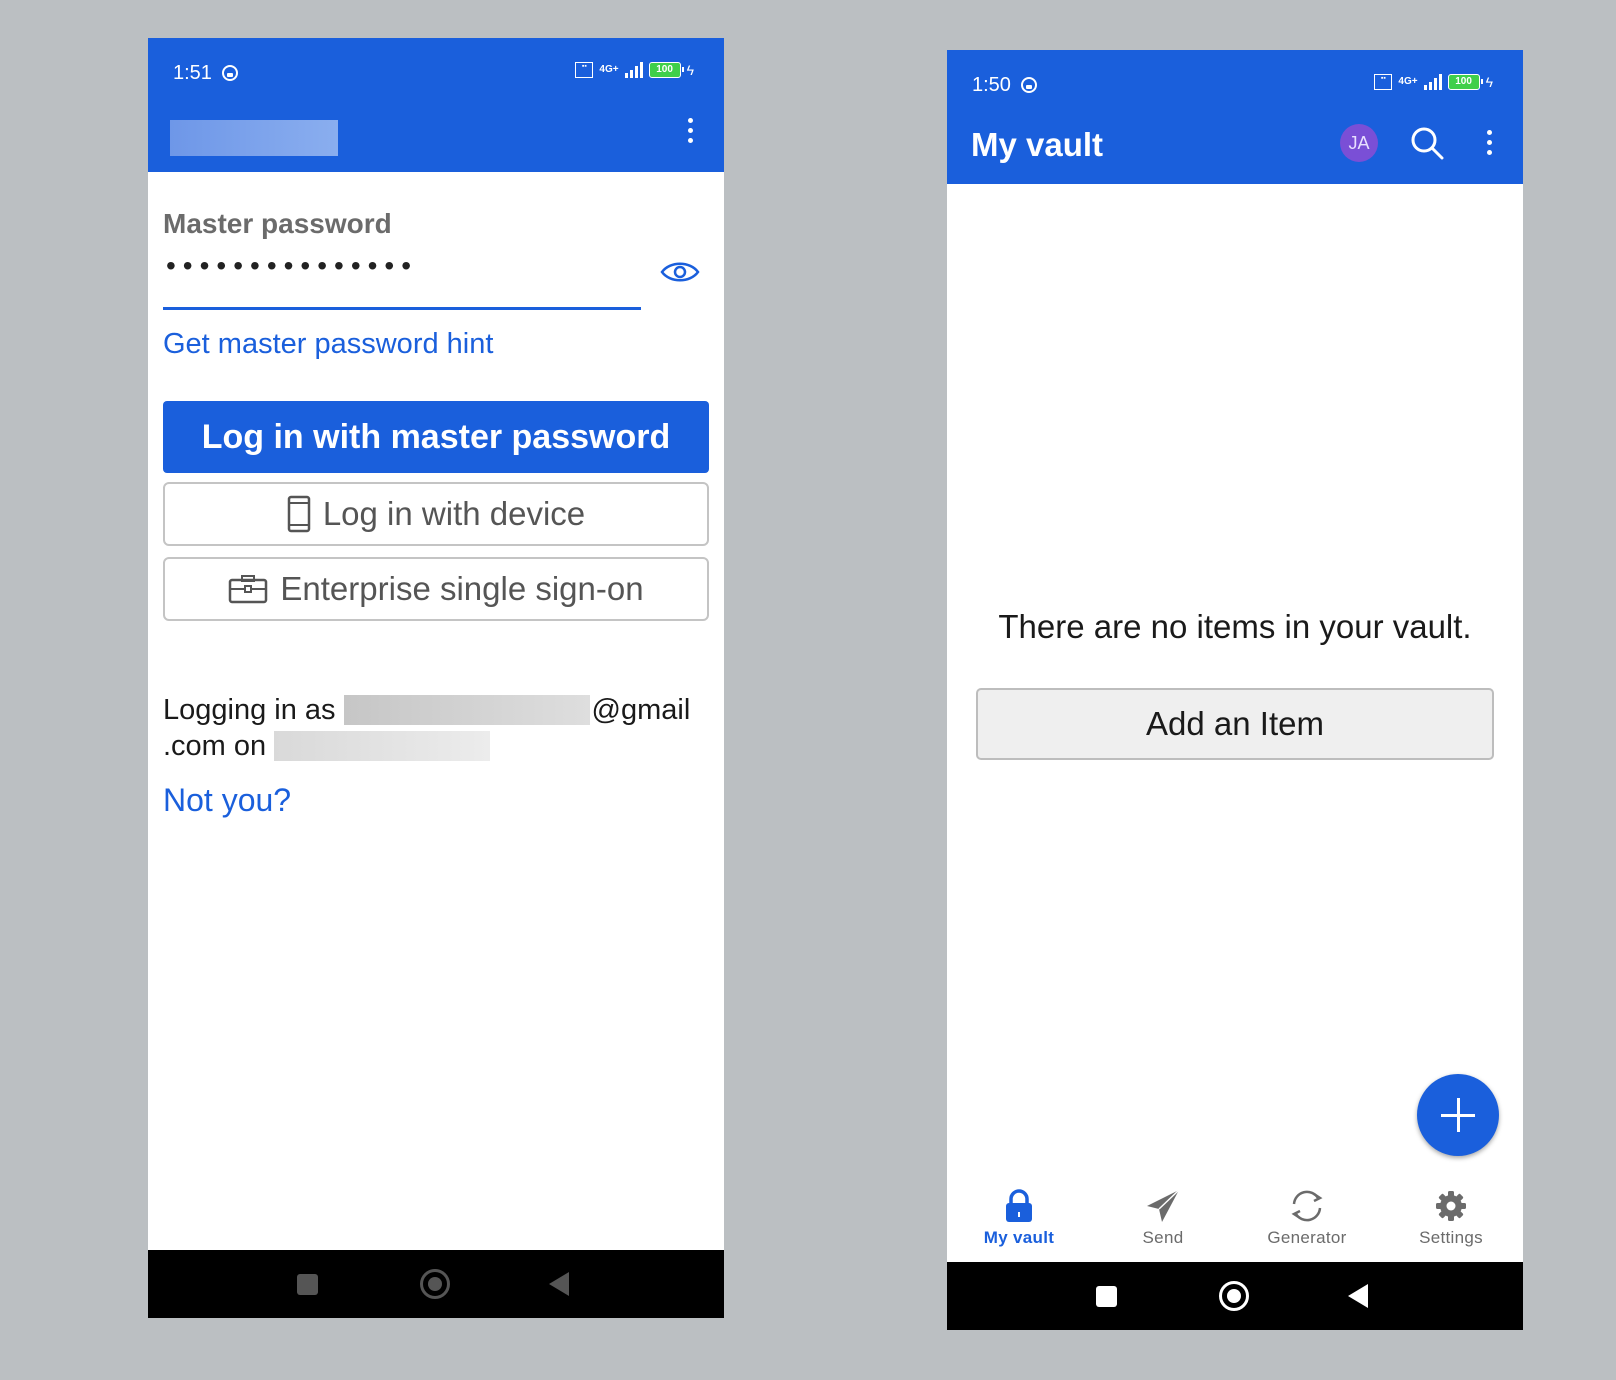 This screenshot has width=1616, height=1380. I want to click on not-you-link: Not you?, so click(227, 800).